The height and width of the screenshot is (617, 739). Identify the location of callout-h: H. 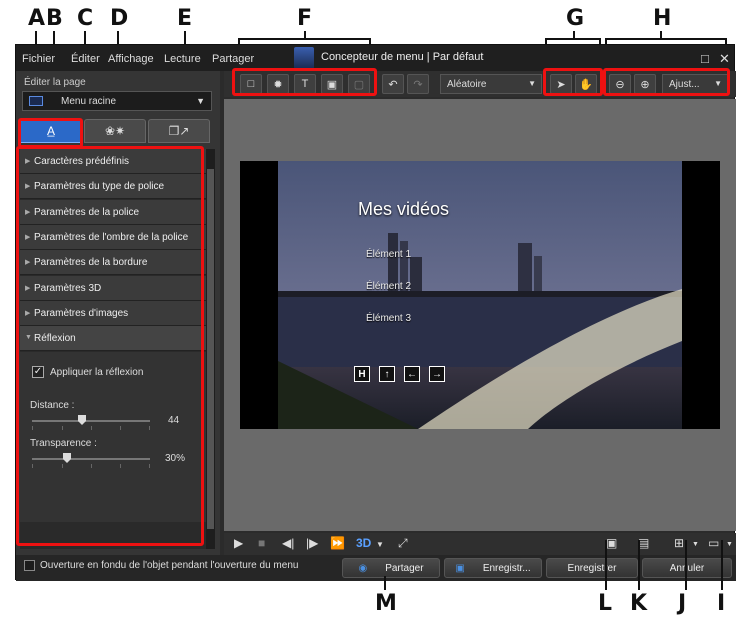
(662, 18).